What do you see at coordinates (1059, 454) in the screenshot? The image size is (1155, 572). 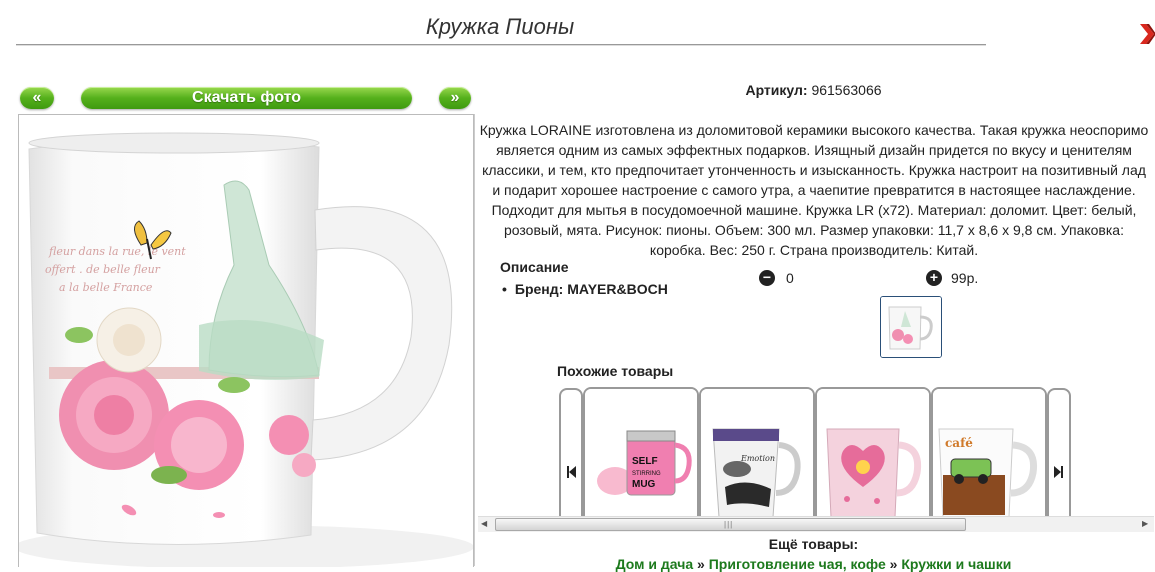 I see `carousel-next-button` at bounding box center [1059, 454].